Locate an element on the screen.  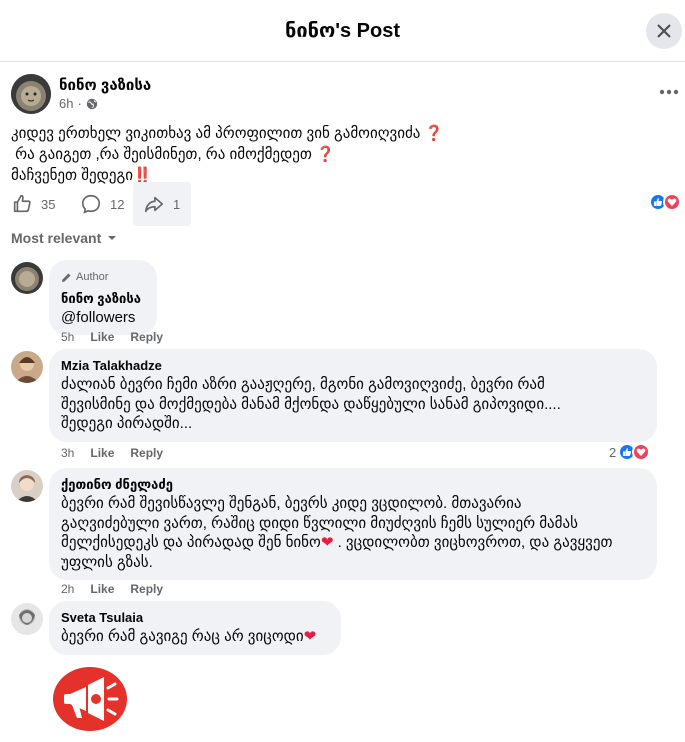
author-badge: Author is located at coordinates (103, 278).